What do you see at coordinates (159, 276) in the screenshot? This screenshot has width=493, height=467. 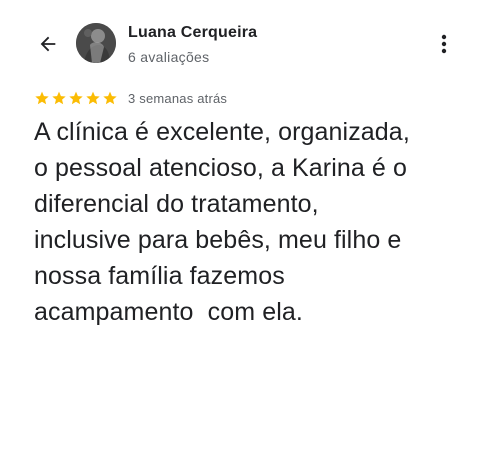 I see `review-text-line: nossa família fazemos` at bounding box center [159, 276].